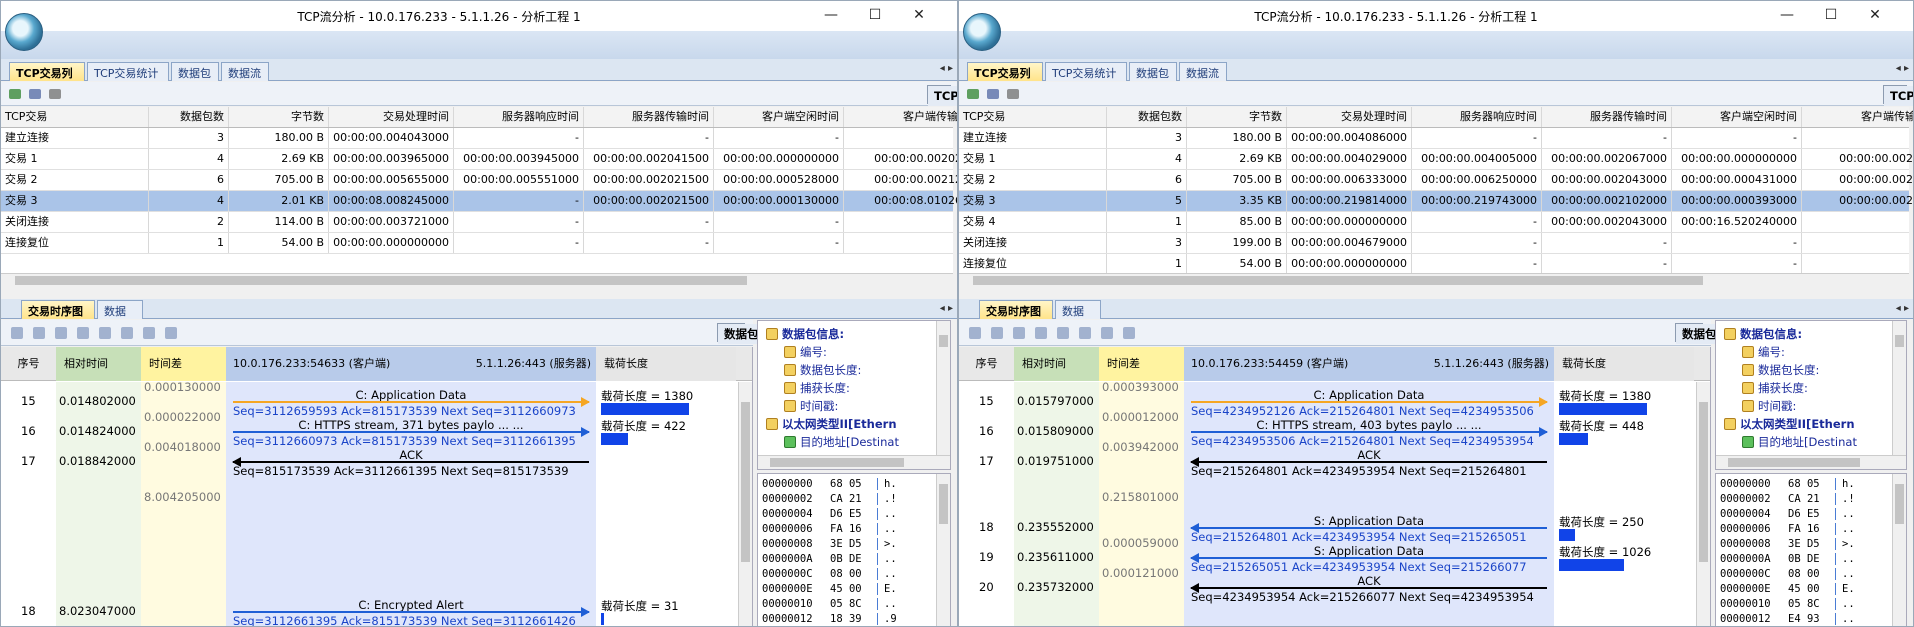 The width and height of the screenshot is (1914, 627). I want to click on table-row: 建立连接3180.00 B00:00:00.004043000----, so click(477, 138).